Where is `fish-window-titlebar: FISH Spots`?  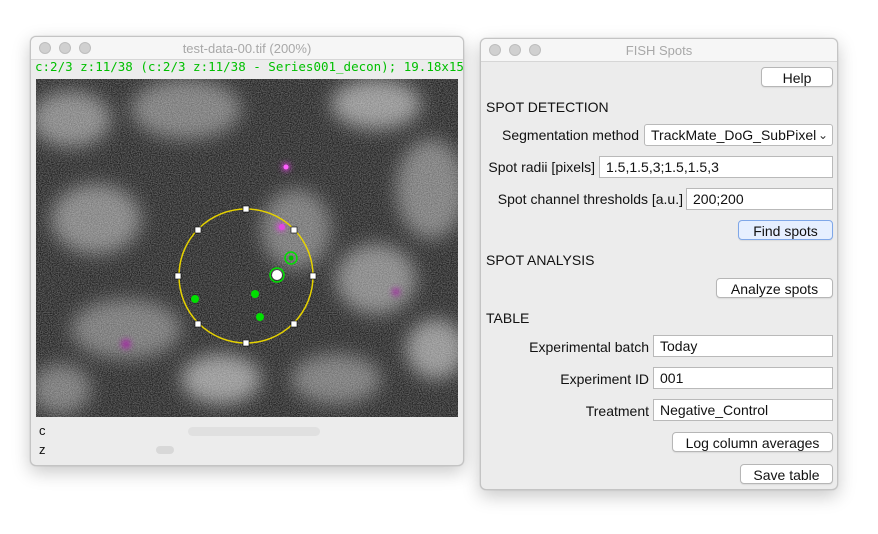 fish-window-titlebar: FISH Spots is located at coordinates (659, 50).